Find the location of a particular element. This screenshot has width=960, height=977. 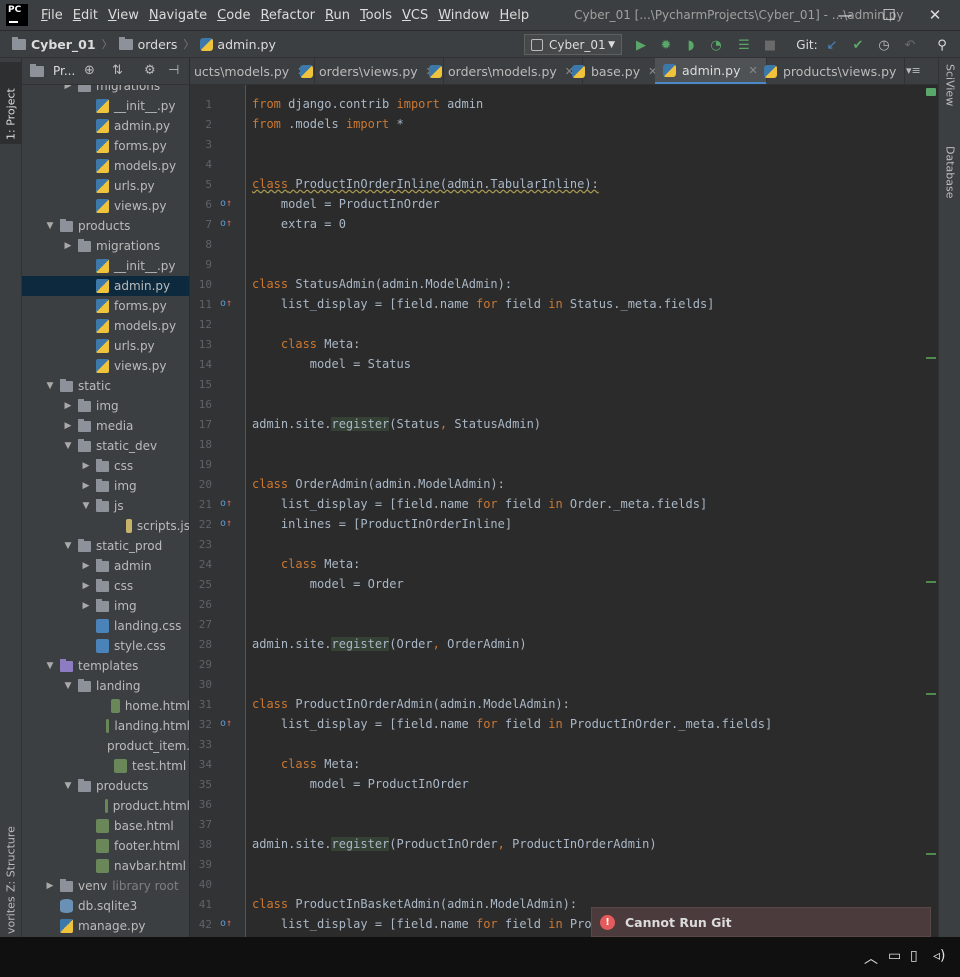

menu-item-file: File is located at coordinates (52, 15).